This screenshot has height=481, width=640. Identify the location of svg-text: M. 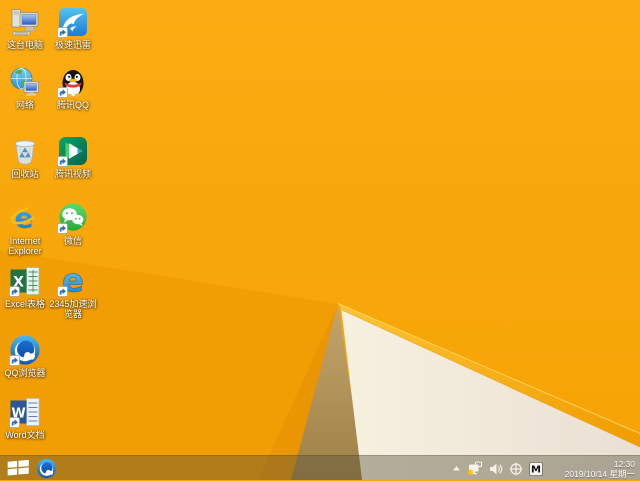
(536, 469).